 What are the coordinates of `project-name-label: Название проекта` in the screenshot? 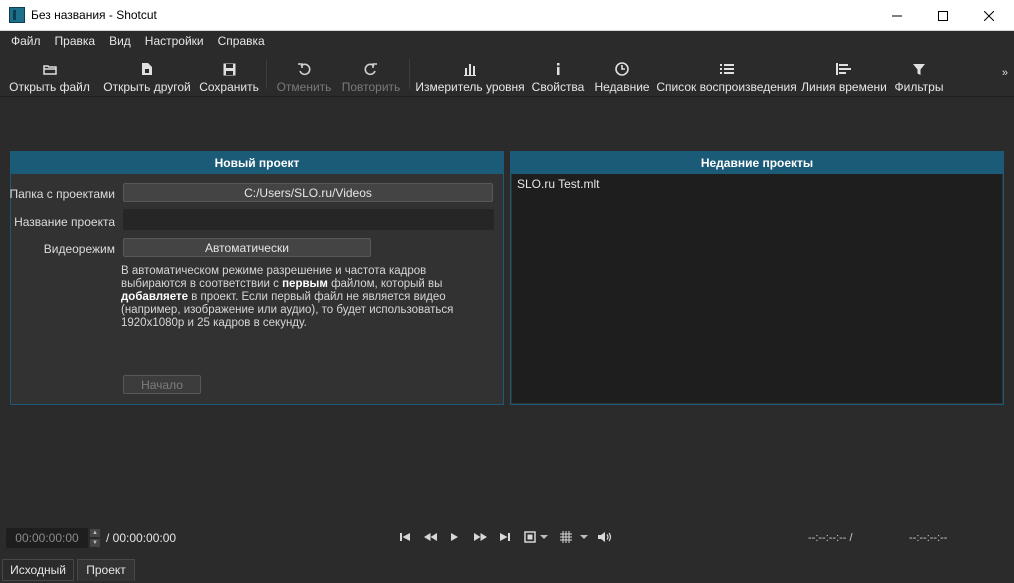 It's located at (64, 222).